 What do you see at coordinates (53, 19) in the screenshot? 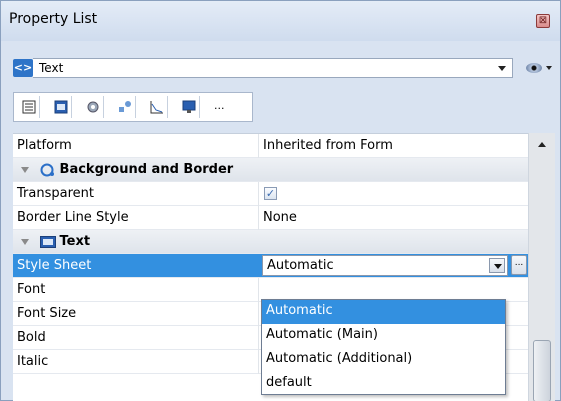
I see `window-title: Property List` at bounding box center [53, 19].